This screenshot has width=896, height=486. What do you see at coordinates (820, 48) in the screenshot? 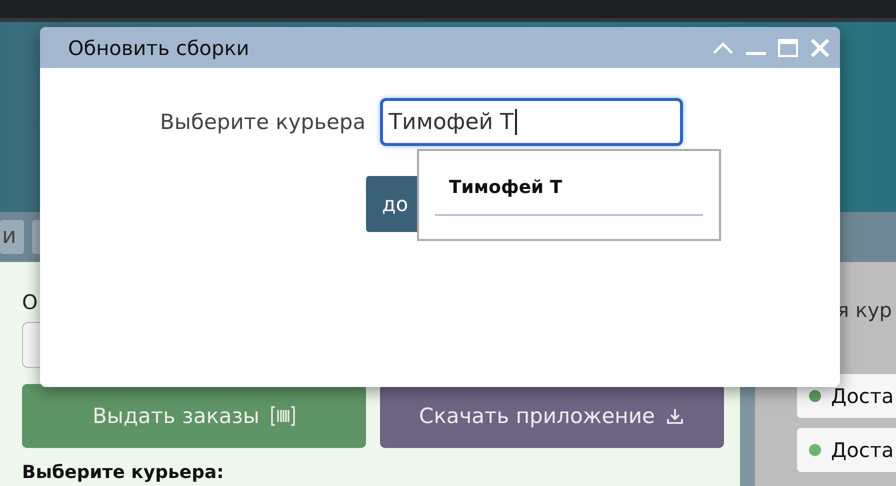
I see `close-icon` at bounding box center [820, 48].